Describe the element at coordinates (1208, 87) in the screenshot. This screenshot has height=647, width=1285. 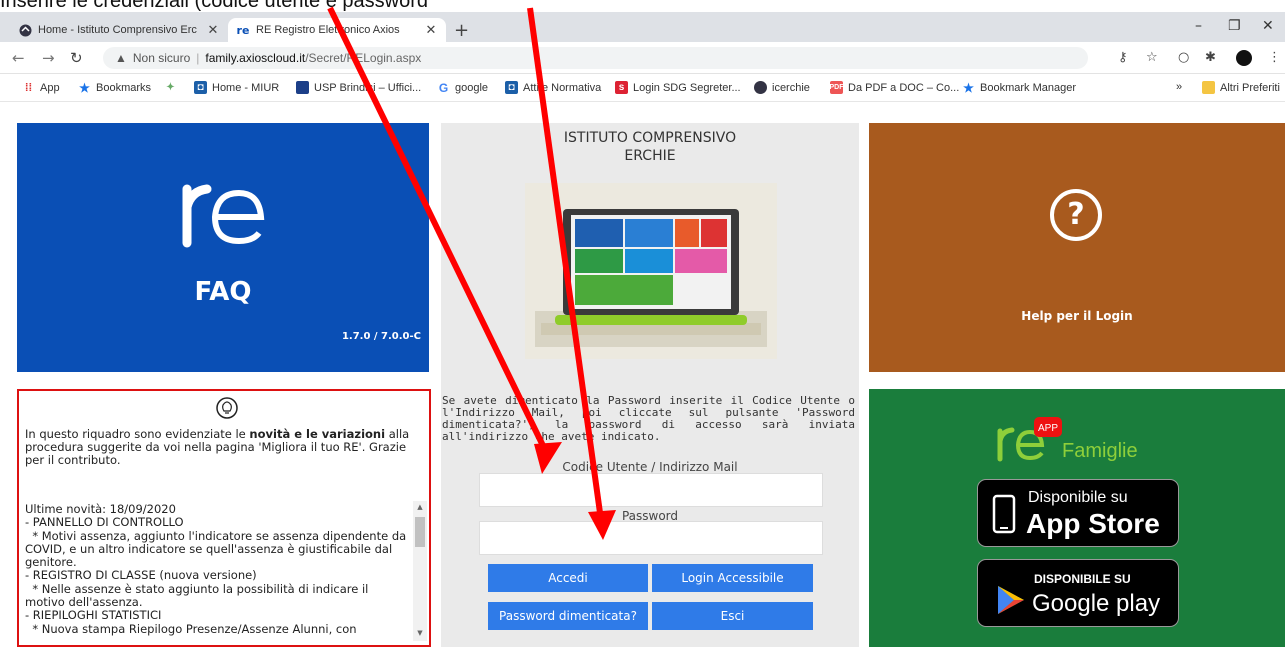
I see `folder-icon` at that location.